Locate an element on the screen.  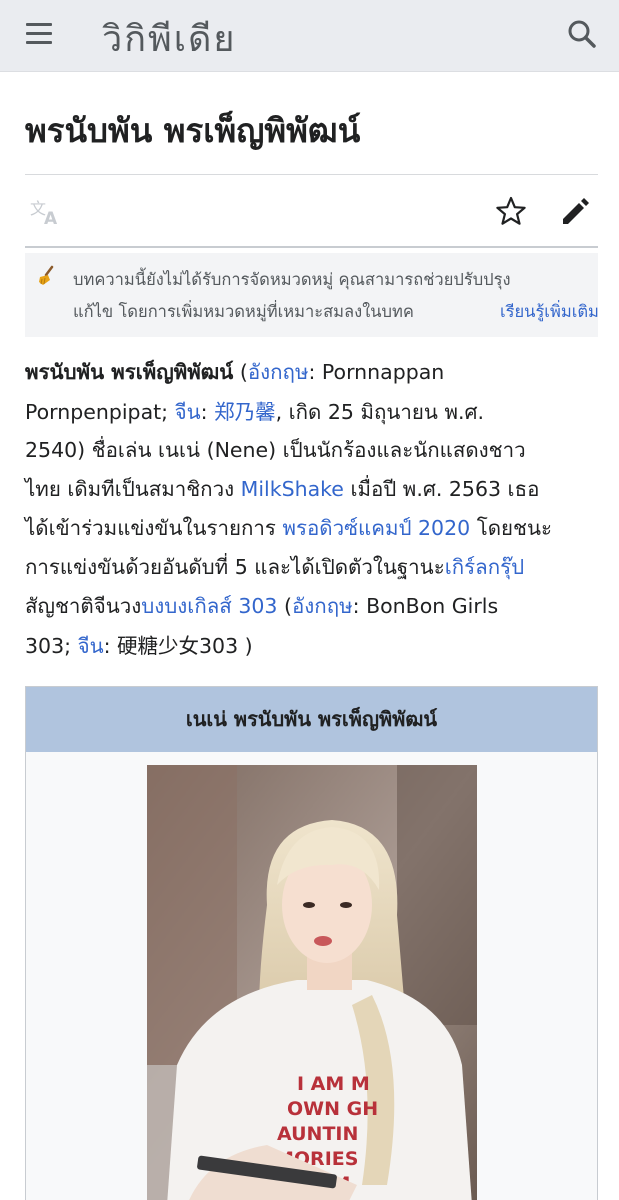
page-title: พรนับพัน พรเพ็ญพิพัฒน์ is located at coordinates (193, 130).